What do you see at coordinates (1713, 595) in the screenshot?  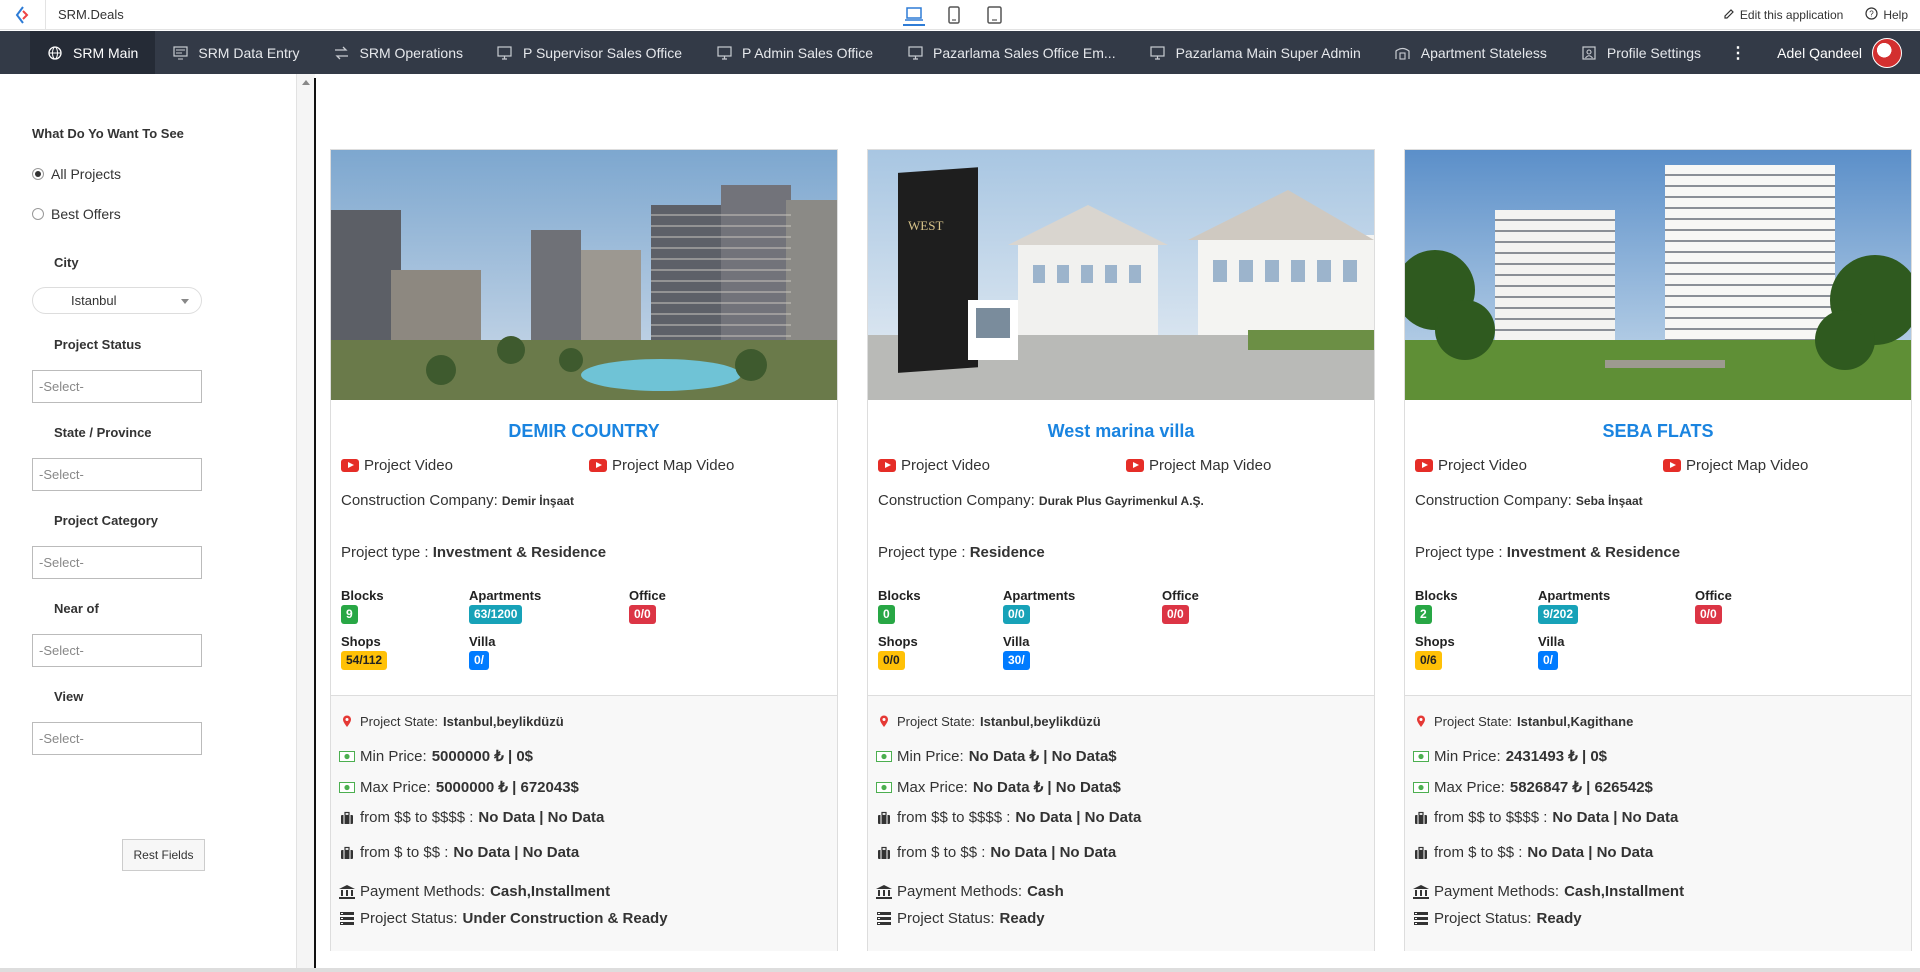 I see `office-label: Office` at bounding box center [1713, 595].